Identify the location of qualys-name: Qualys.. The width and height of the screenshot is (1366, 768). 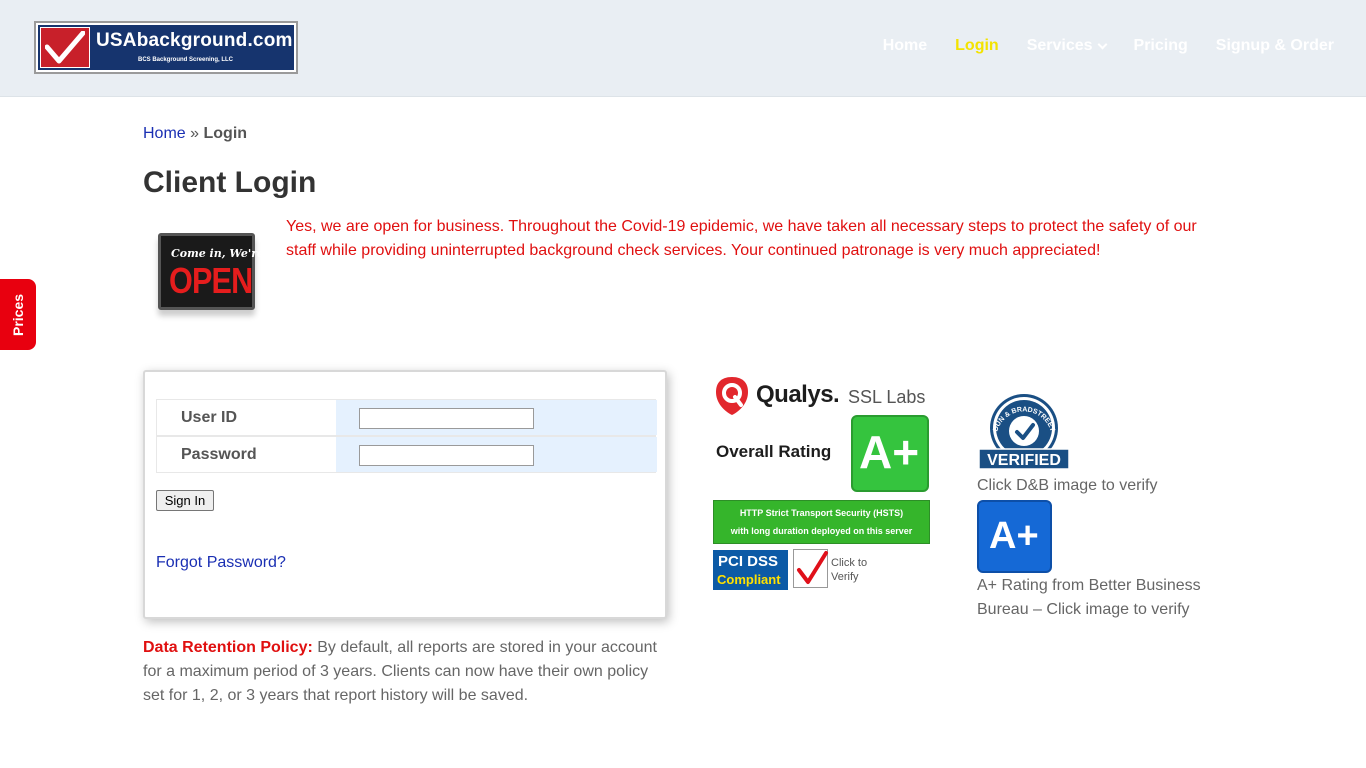
(798, 394).